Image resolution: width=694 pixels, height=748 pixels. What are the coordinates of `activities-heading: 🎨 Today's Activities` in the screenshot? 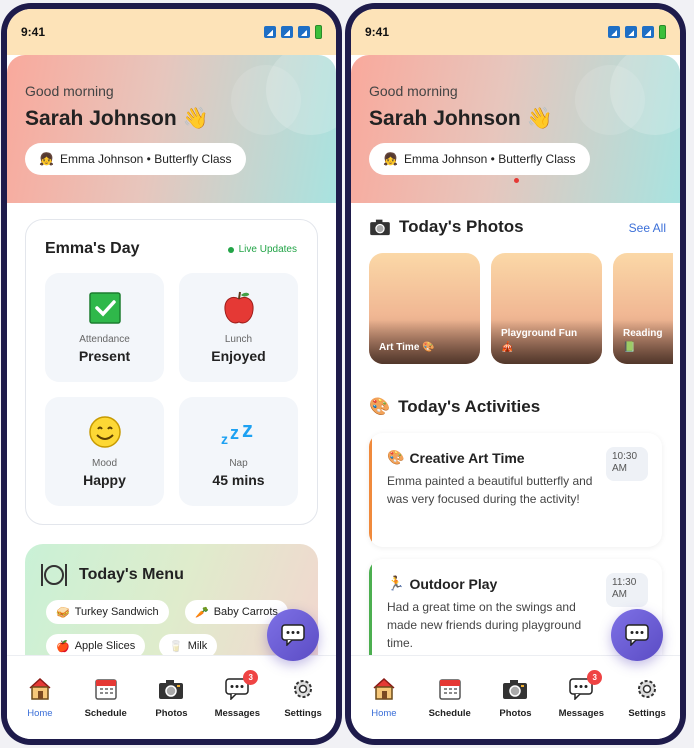 It's located at (455, 406).